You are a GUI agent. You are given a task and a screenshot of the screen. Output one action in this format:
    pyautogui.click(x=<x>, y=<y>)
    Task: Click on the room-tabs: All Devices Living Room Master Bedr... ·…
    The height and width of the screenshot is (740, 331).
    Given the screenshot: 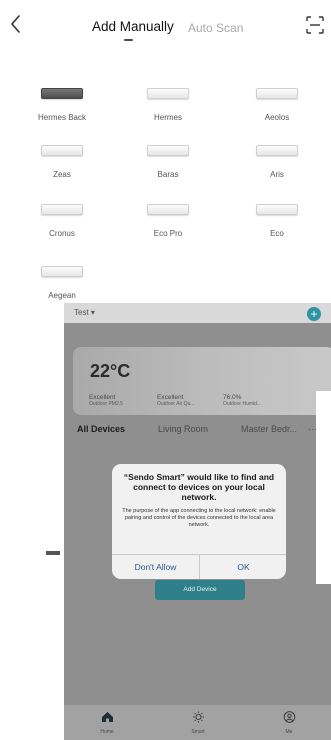 What is the action you would take?
    pyautogui.click(x=204, y=431)
    